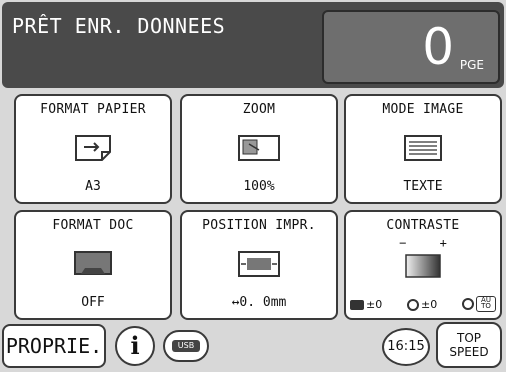  I want to click on format-doc-button: FORMAT DOC OFF, so click(93, 265).